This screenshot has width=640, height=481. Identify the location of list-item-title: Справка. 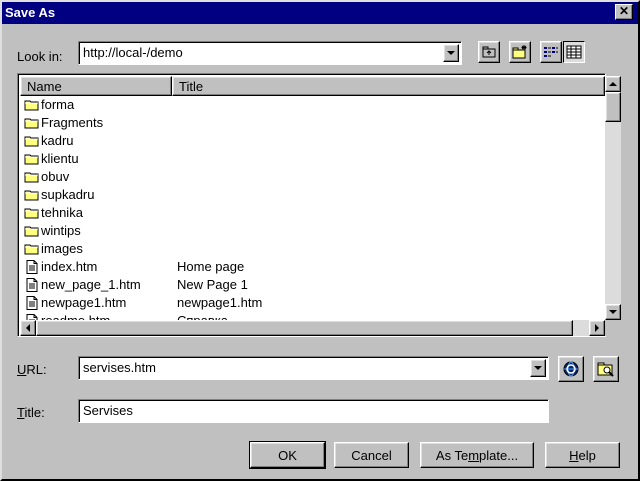
(202, 316).